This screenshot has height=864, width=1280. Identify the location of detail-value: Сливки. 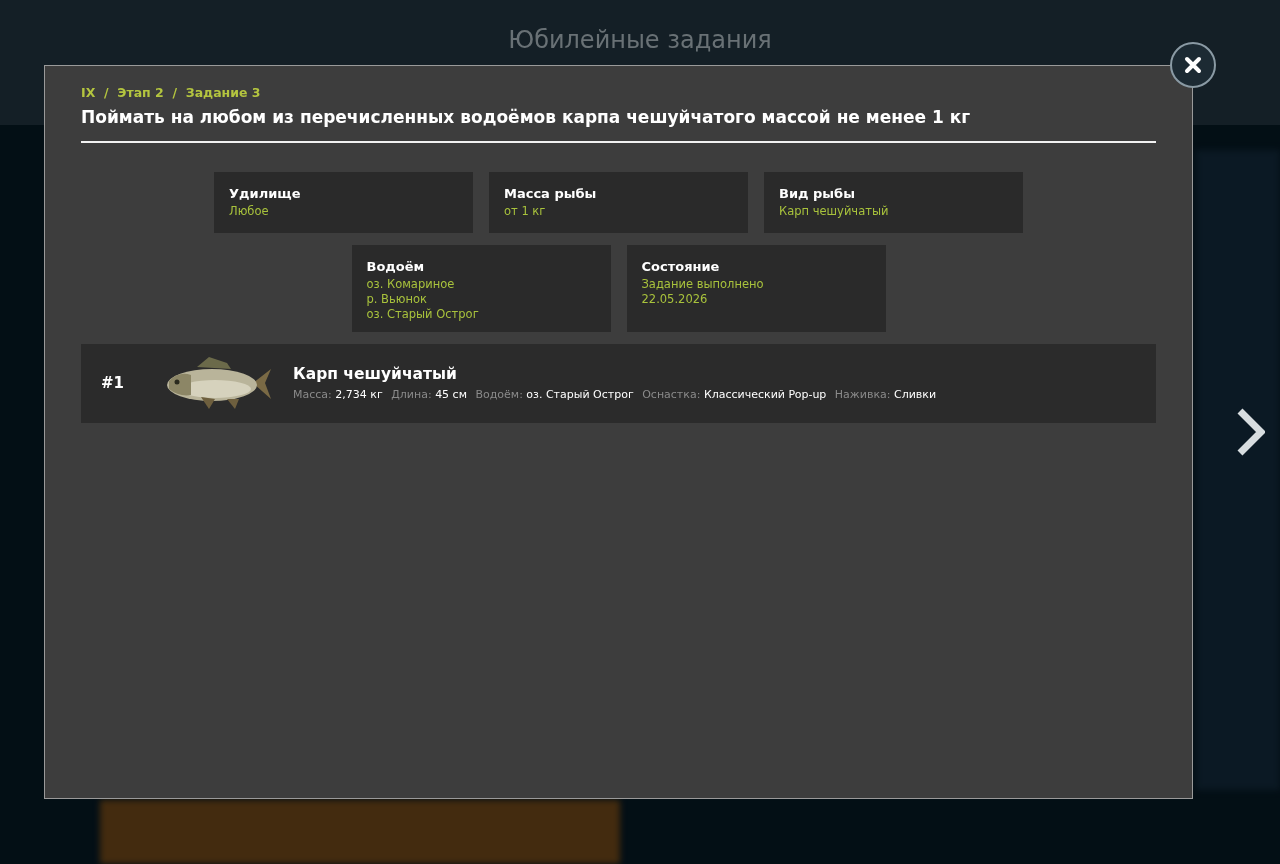
(915, 394).